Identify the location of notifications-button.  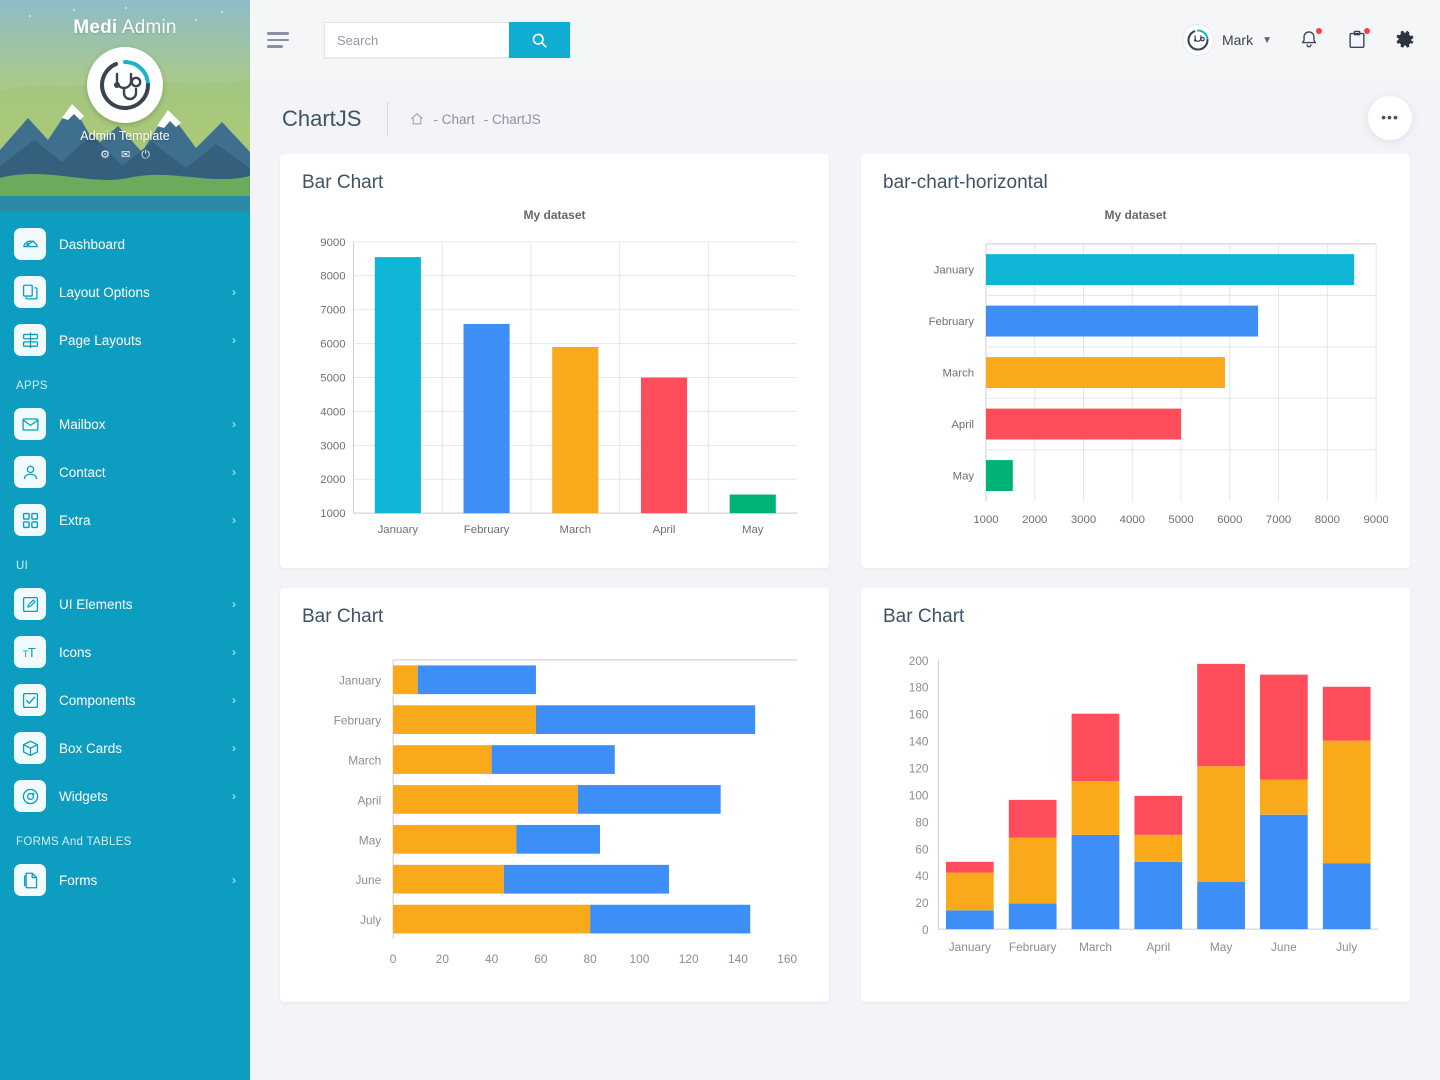
(1310, 39).